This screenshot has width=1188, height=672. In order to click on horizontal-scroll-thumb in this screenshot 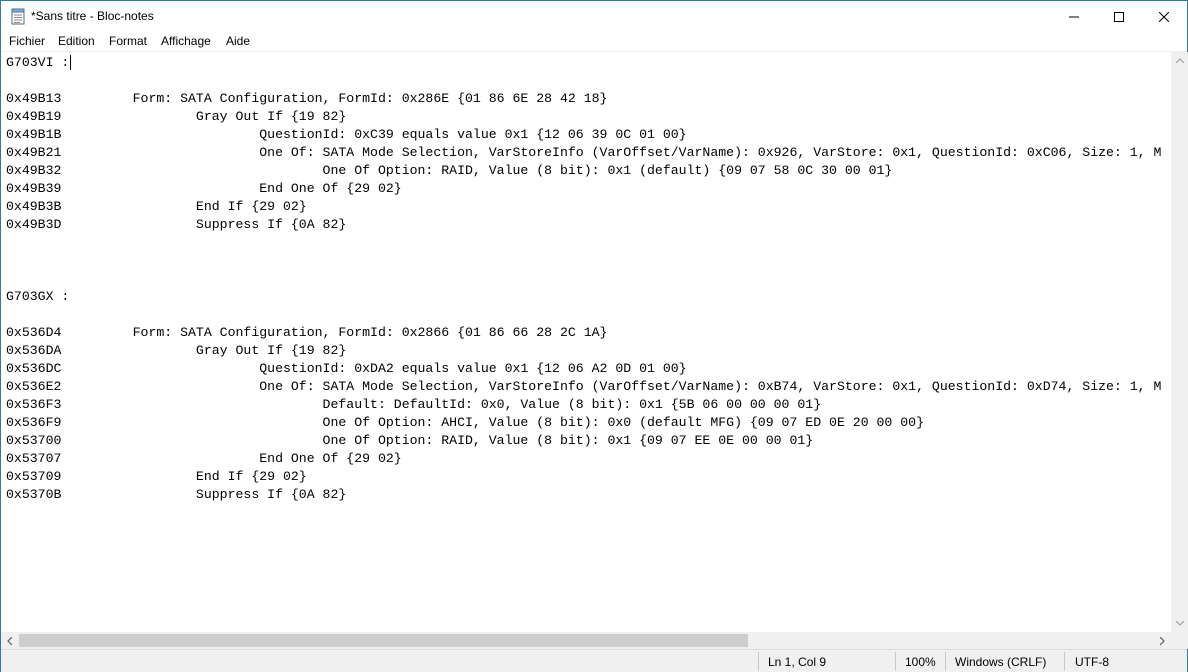, I will do `click(383, 640)`.